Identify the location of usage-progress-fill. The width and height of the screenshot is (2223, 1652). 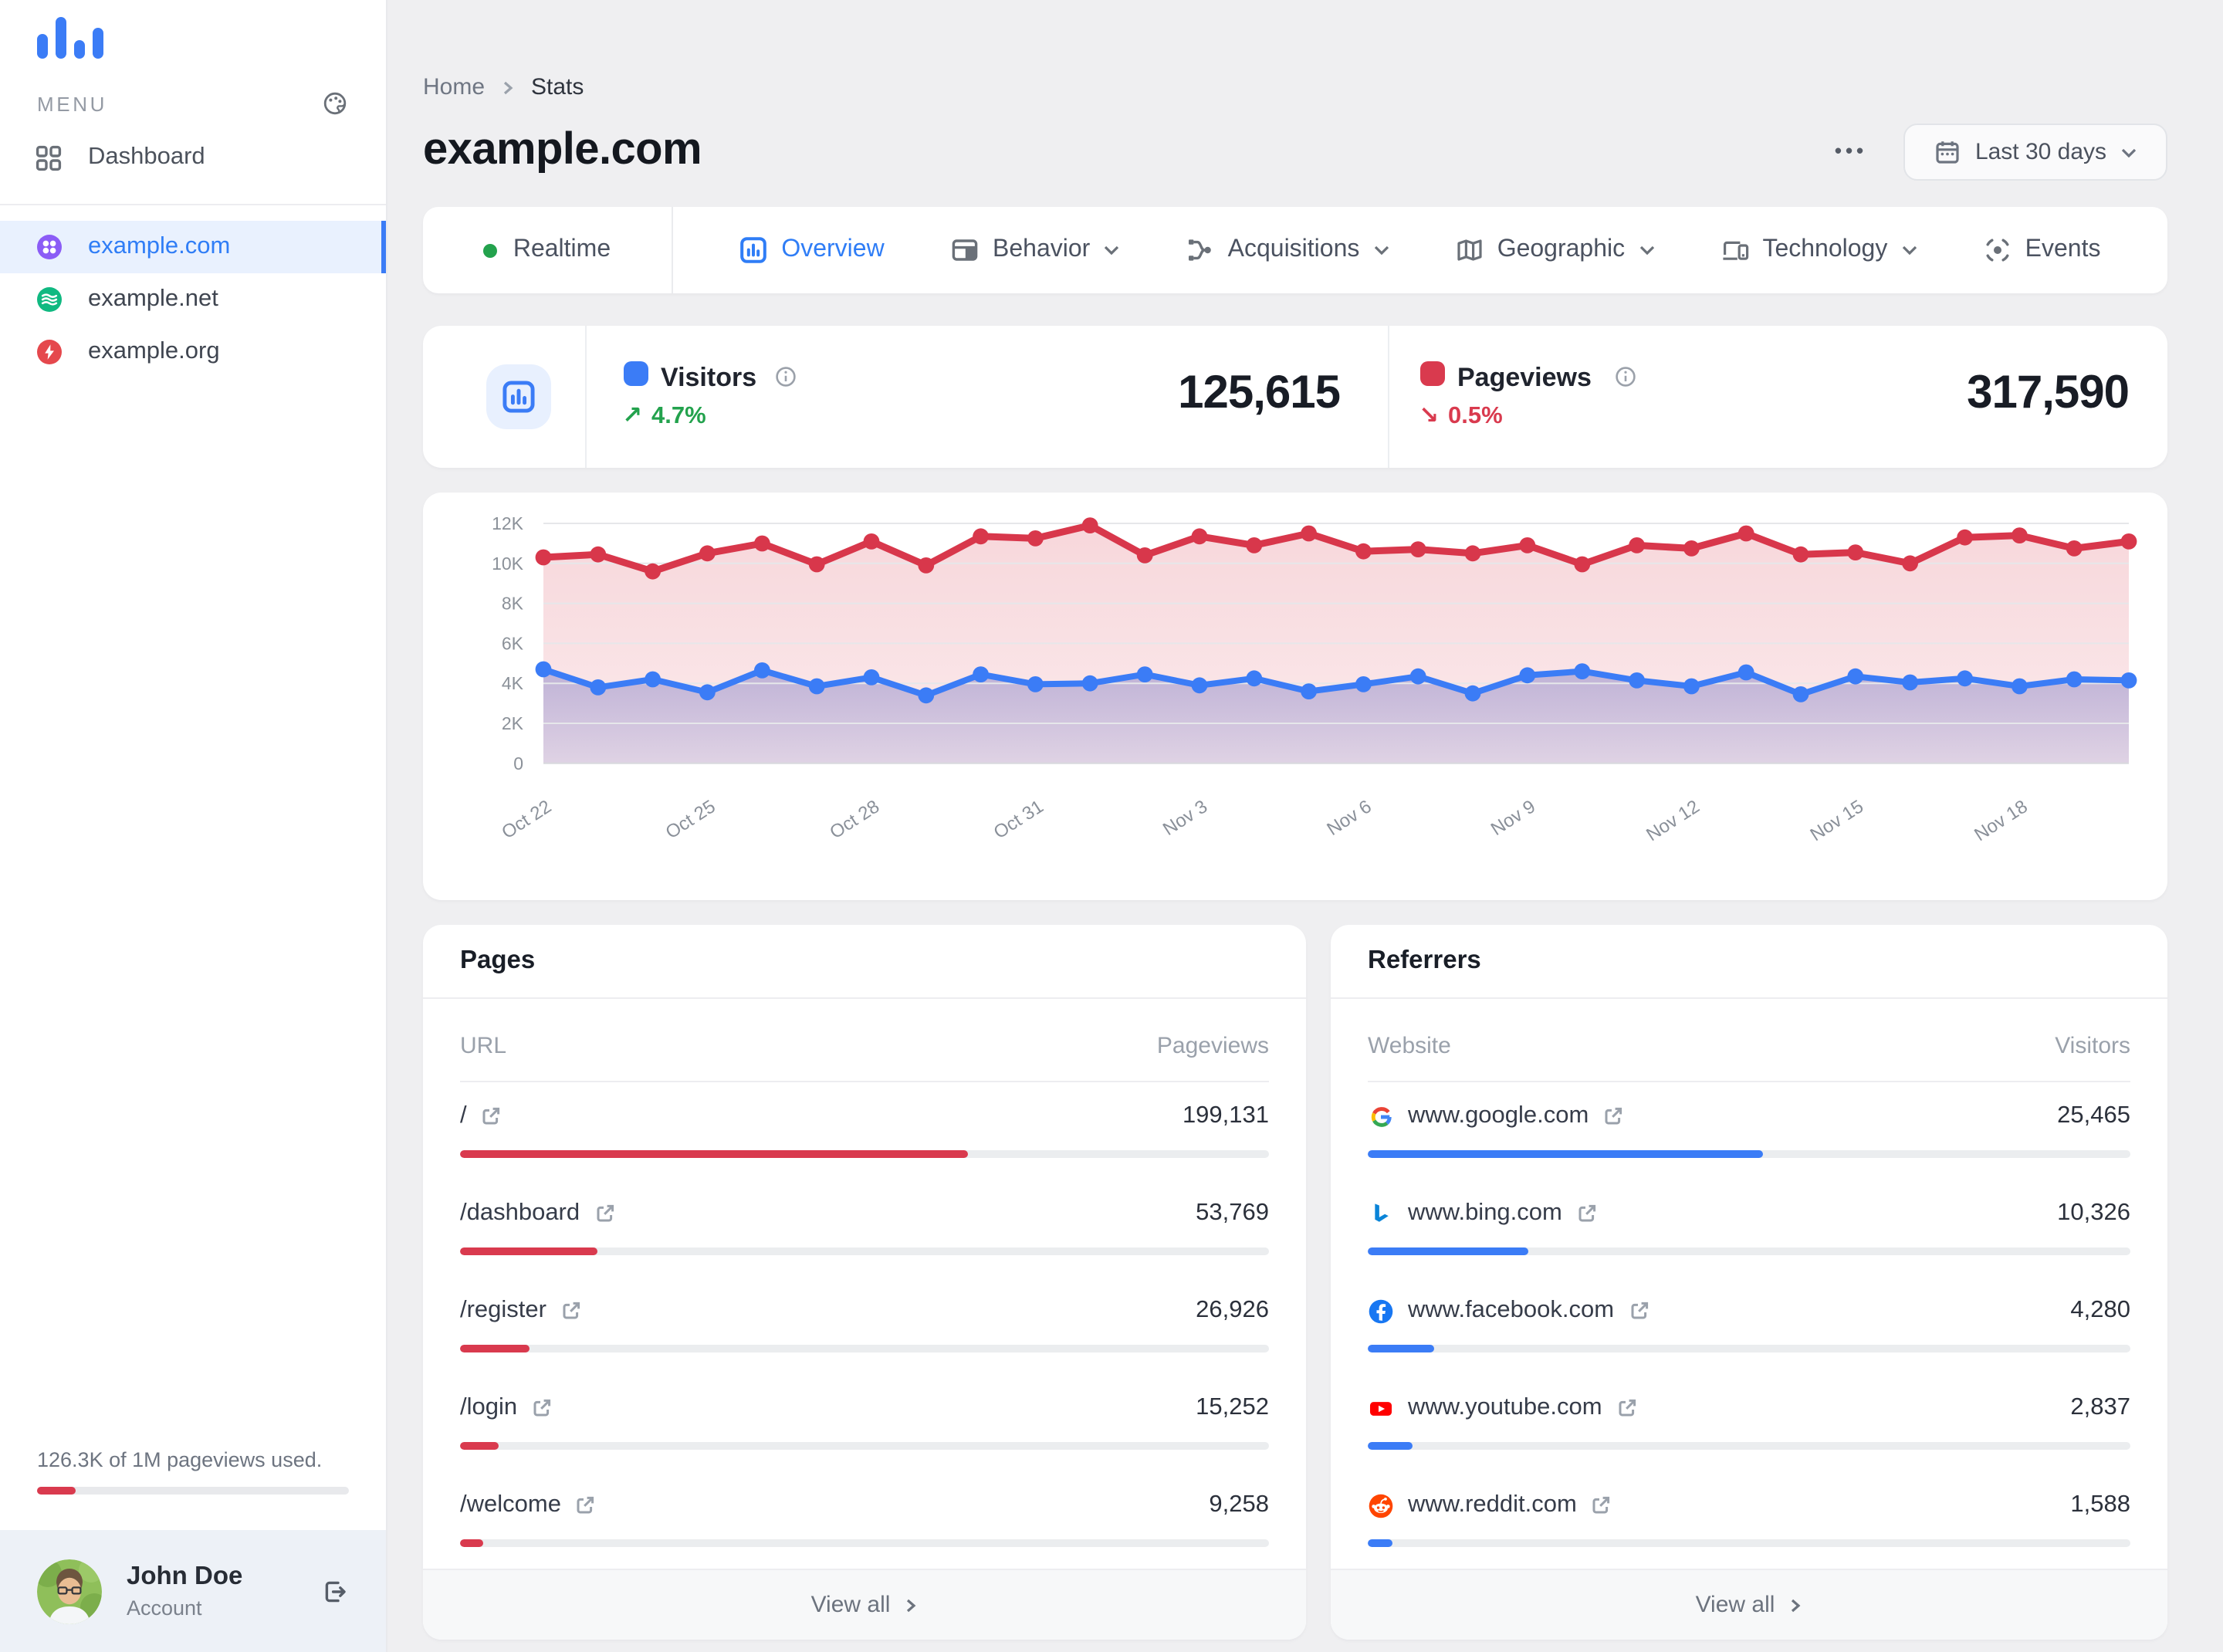
(56, 1491).